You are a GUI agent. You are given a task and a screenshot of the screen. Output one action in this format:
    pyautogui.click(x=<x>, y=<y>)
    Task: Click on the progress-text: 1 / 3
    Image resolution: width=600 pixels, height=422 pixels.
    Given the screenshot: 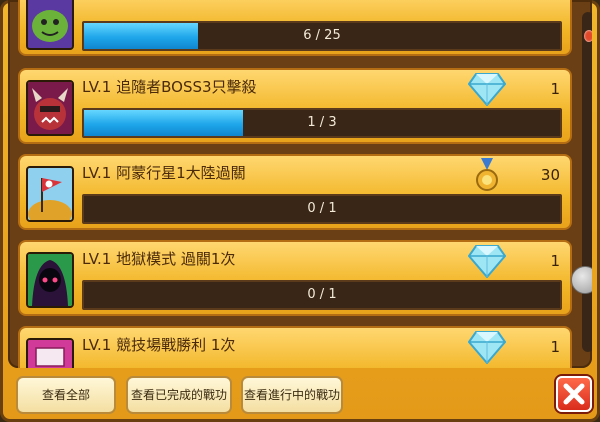 What is the action you would take?
    pyautogui.click(x=322, y=122)
    